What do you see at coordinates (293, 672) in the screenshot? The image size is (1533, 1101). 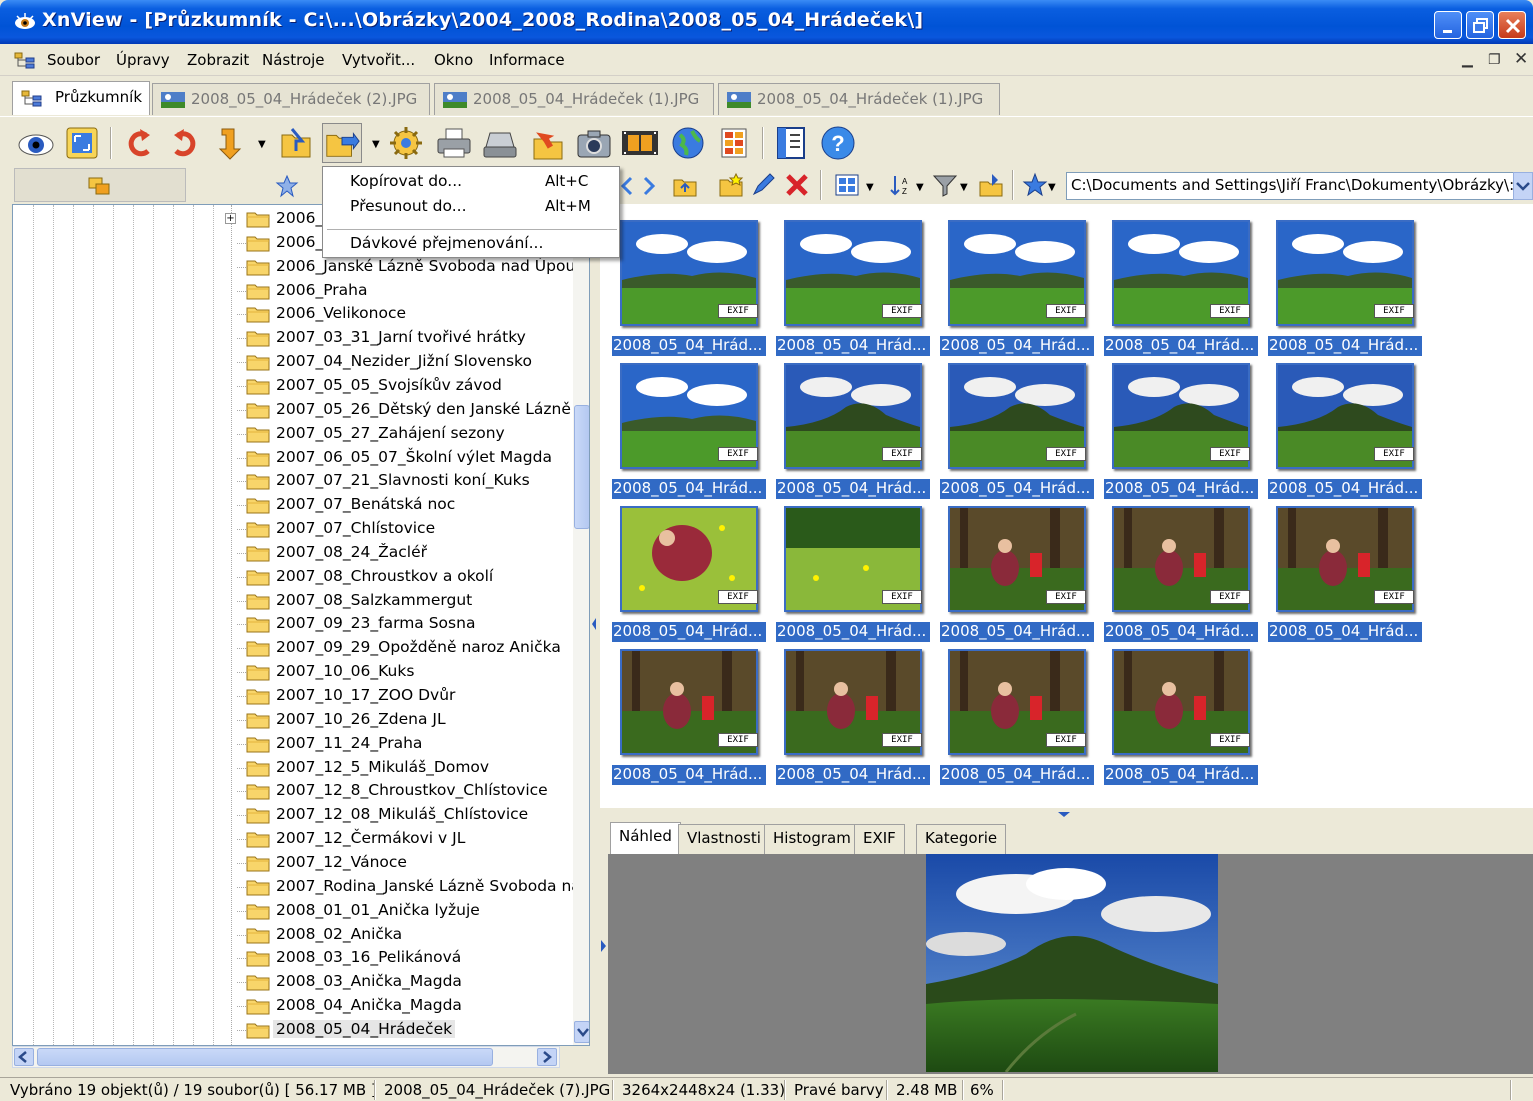 I see `tree-item: 2007_10_06_Kuks` at bounding box center [293, 672].